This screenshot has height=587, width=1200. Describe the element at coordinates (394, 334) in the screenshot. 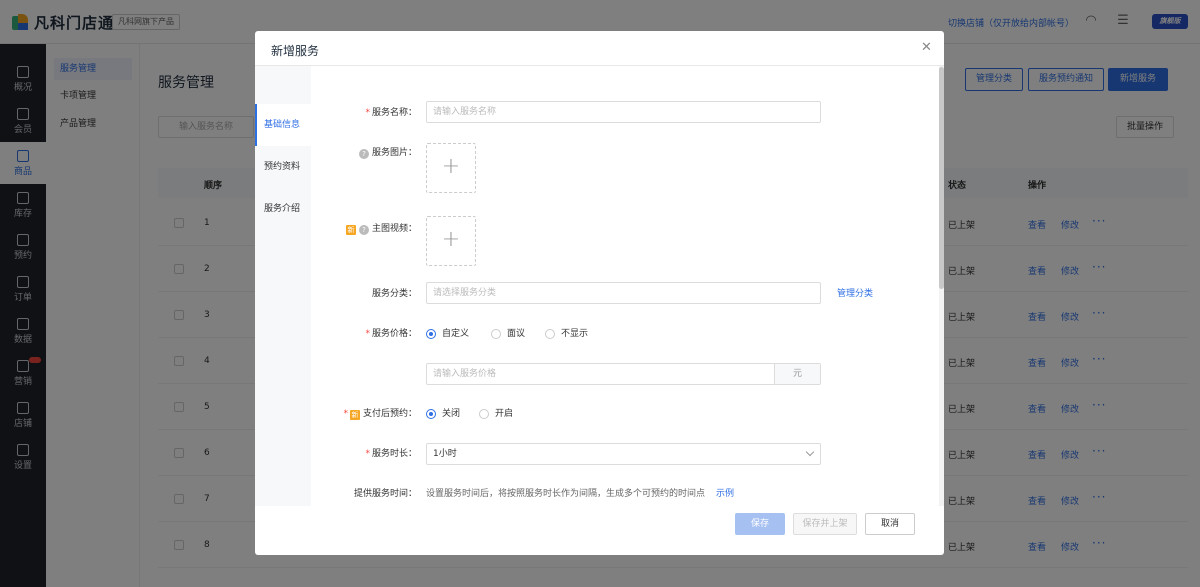

I see `label-text: 服务价格：` at that location.